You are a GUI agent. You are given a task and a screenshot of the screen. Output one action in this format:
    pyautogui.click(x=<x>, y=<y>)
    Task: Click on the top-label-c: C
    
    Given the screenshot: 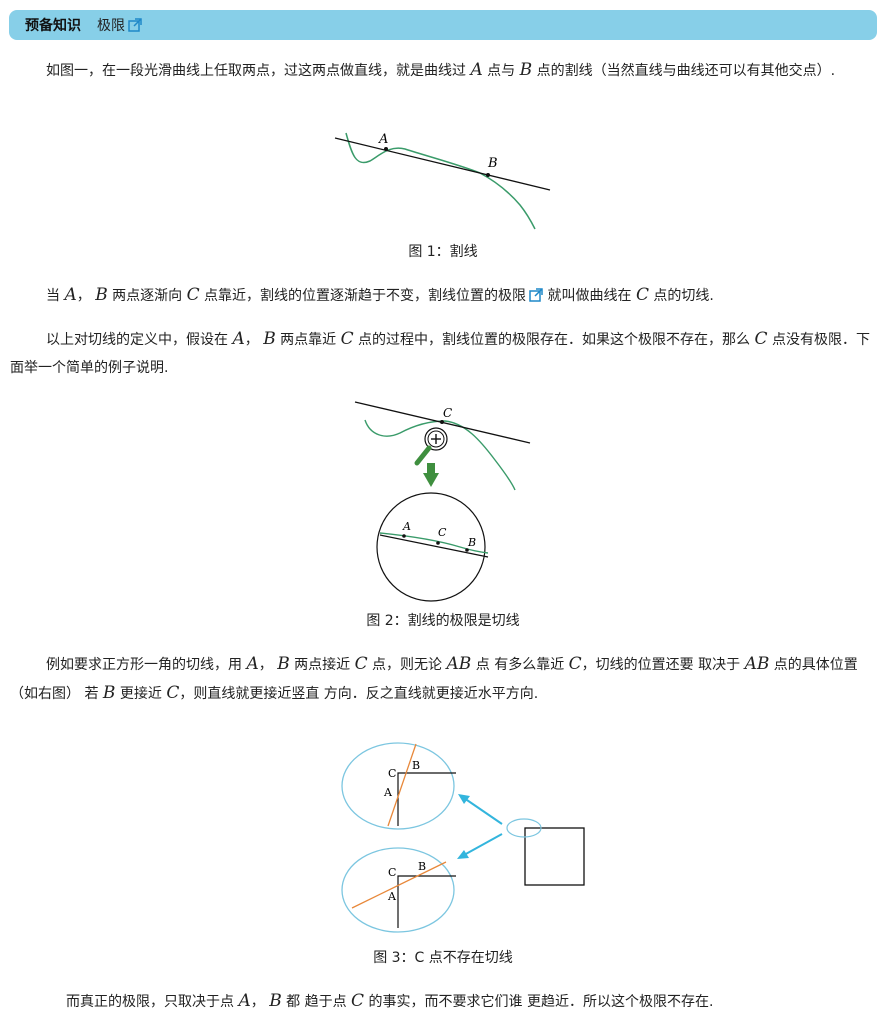 What is the action you would take?
    pyautogui.click(x=392, y=773)
    